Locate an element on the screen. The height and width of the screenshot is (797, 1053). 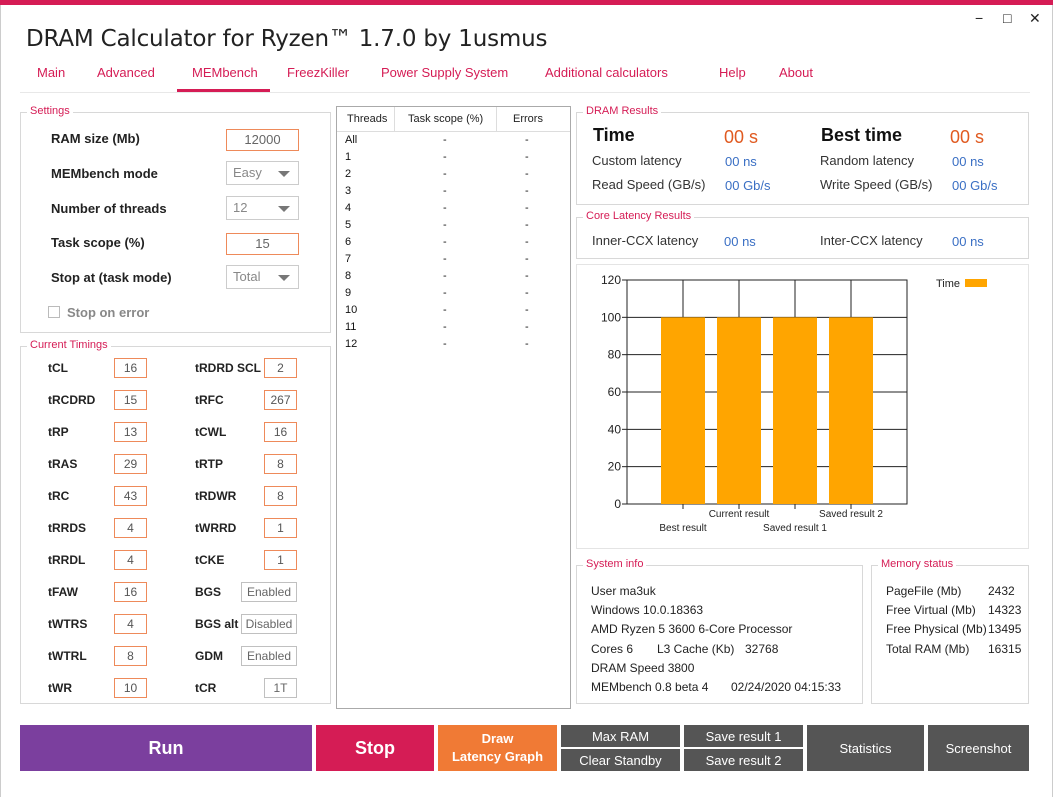
timing-value: 2 is located at coordinates (280, 368).